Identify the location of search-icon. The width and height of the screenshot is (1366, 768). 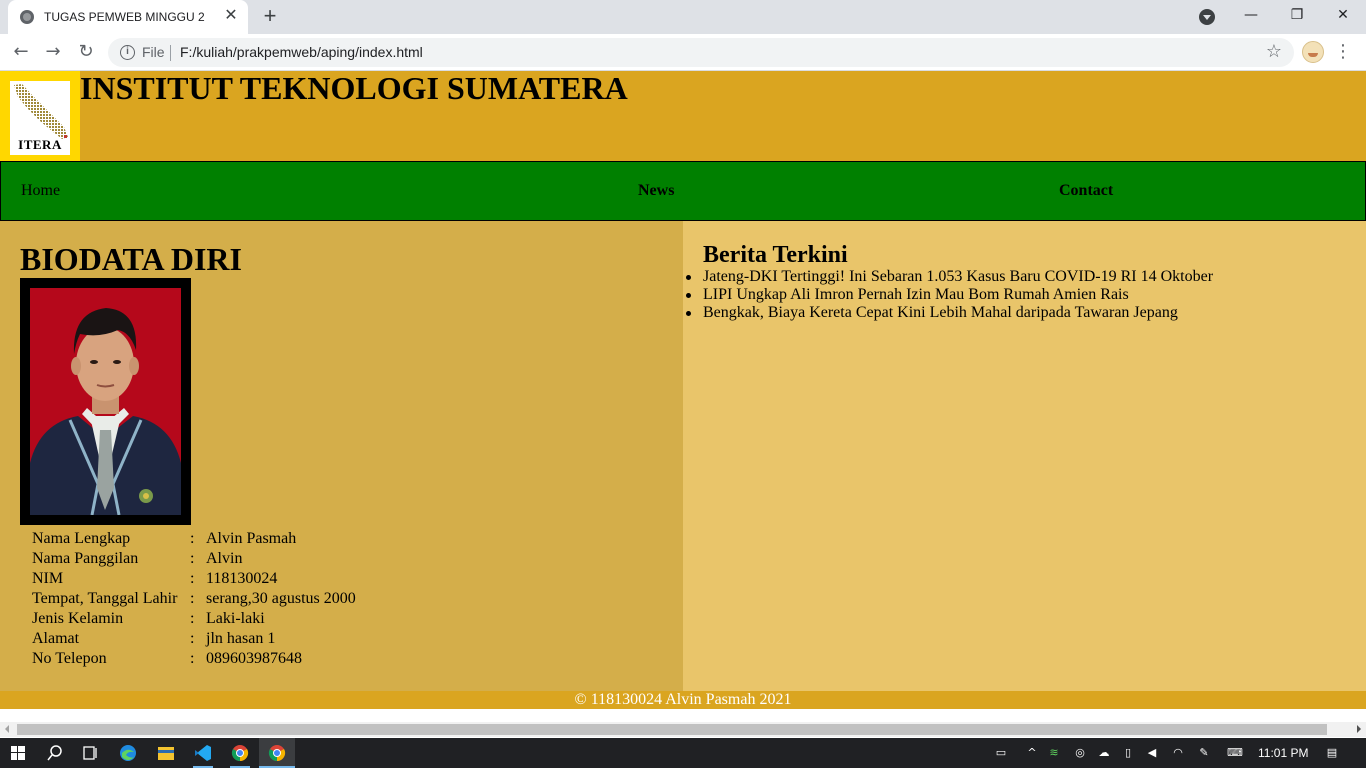
(54, 753).